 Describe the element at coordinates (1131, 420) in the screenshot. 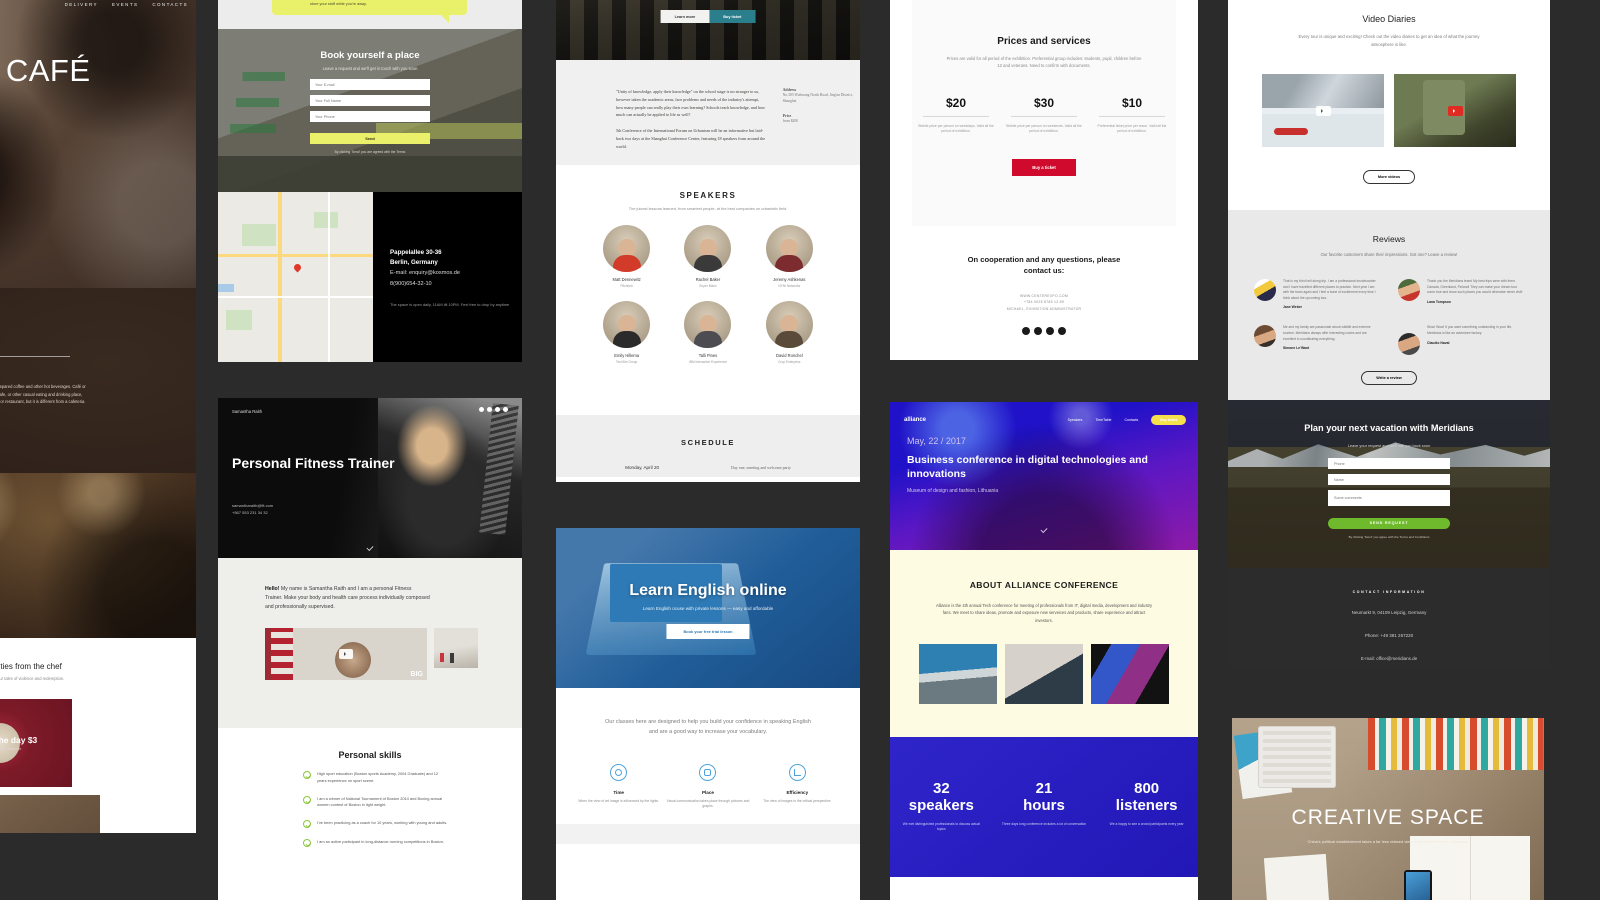

I see `nav-contacts: Contacts` at that location.